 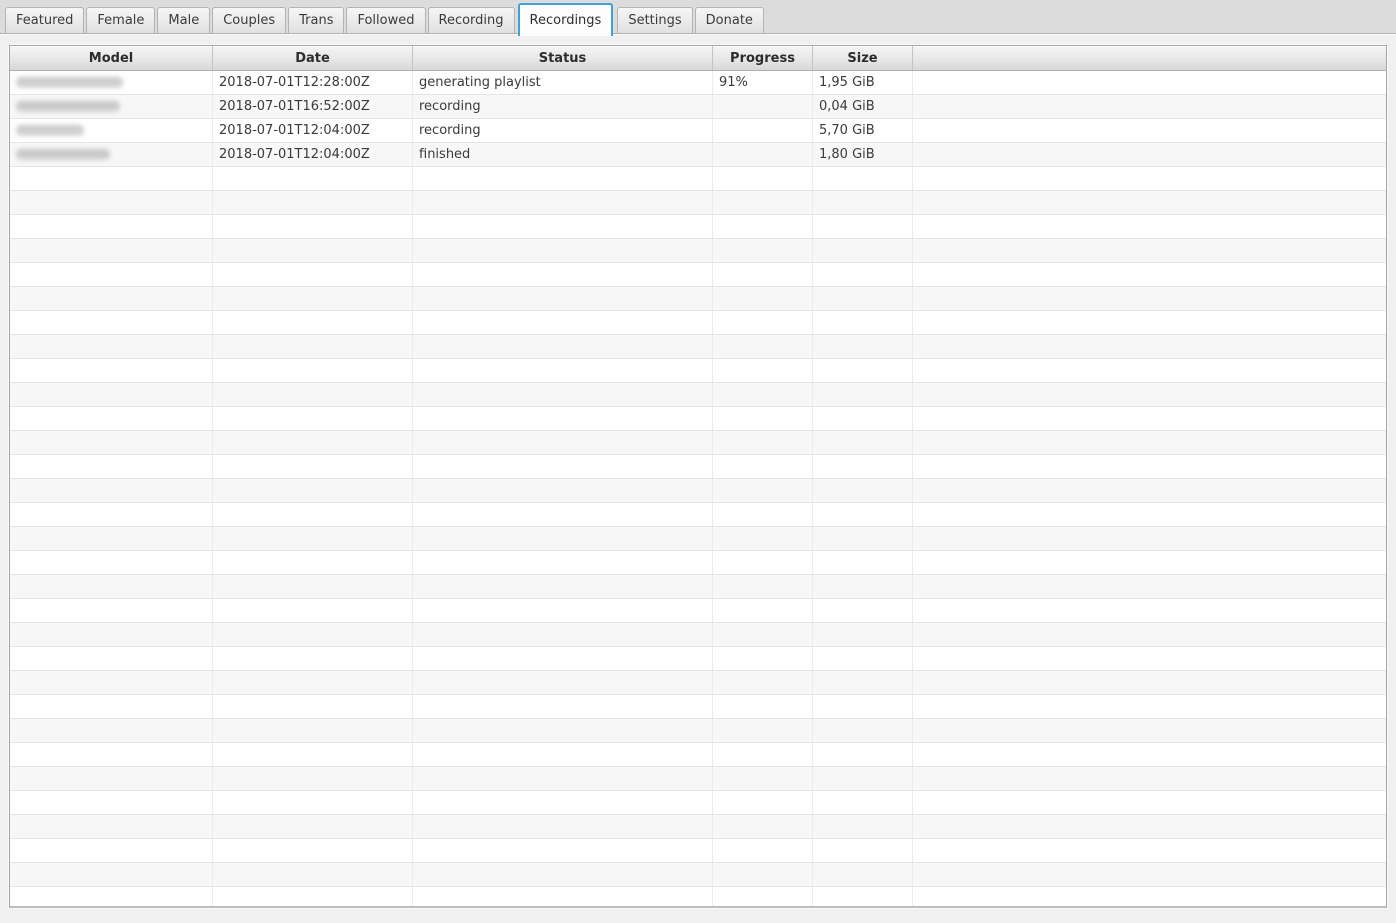 I want to click on tab-trans: Trans, so click(x=316, y=20).